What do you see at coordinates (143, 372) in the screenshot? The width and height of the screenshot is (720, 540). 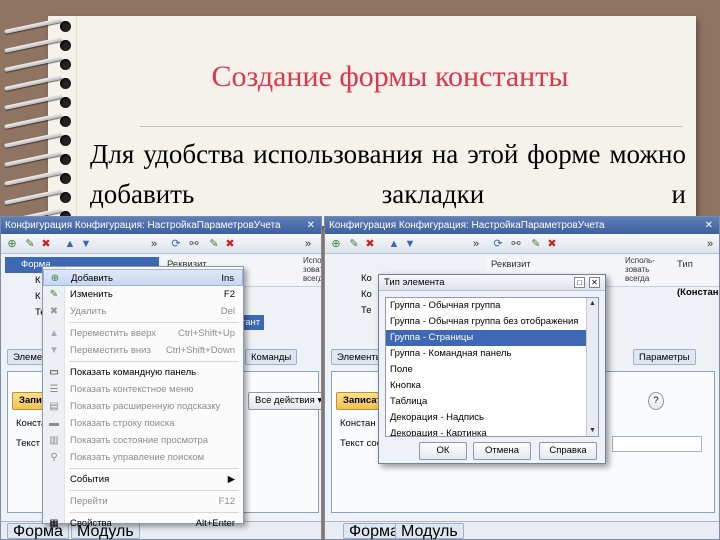 I see `menu-item: ▭ Показать командную панель` at bounding box center [143, 372].